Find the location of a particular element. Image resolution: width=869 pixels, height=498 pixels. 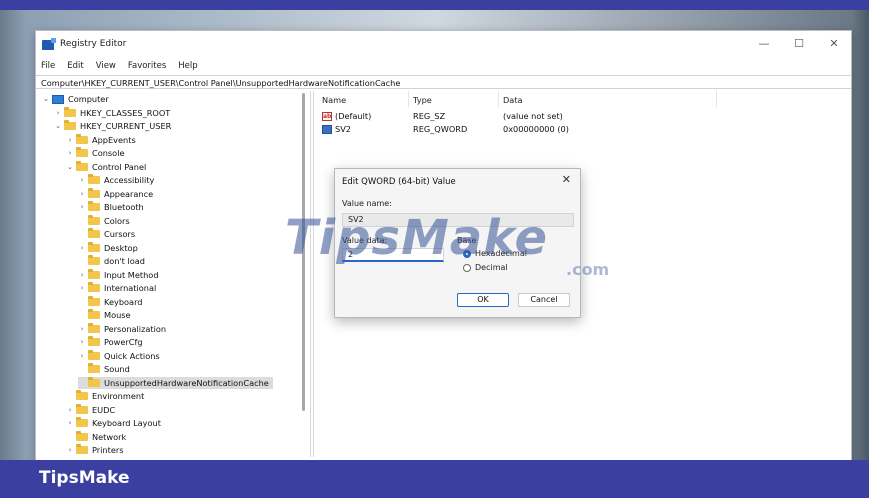

tree-node: ⌄ Computer is located at coordinates (75, 99).